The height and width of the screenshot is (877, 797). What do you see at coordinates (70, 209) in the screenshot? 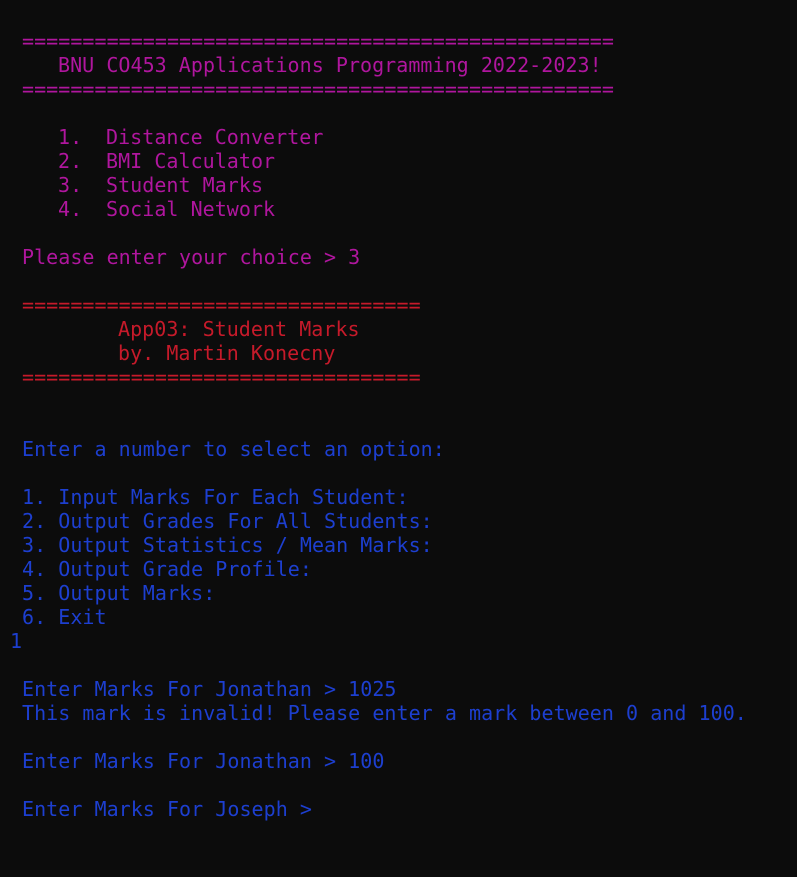
I see `main-menu-option-number: 4.` at bounding box center [70, 209].